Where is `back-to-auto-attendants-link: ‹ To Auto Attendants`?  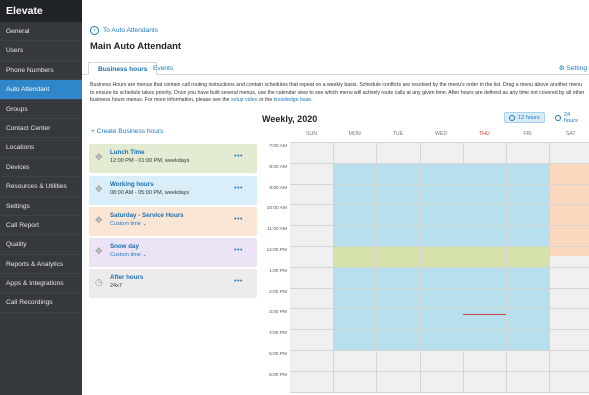 back-to-auto-attendants-link: ‹ To Auto Attendants is located at coordinates (124, 30).